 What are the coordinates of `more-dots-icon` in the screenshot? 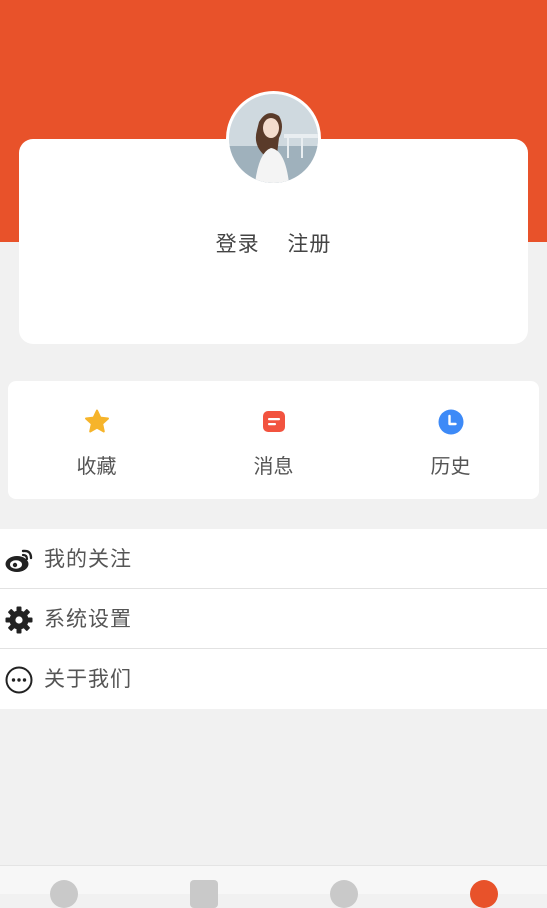 It's located at (19, 680).